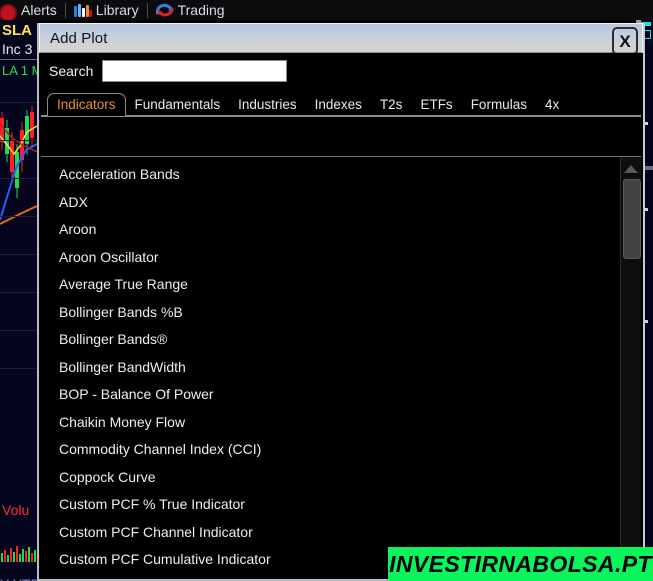  I want to click on list-item: ADX, so click(330, 203).